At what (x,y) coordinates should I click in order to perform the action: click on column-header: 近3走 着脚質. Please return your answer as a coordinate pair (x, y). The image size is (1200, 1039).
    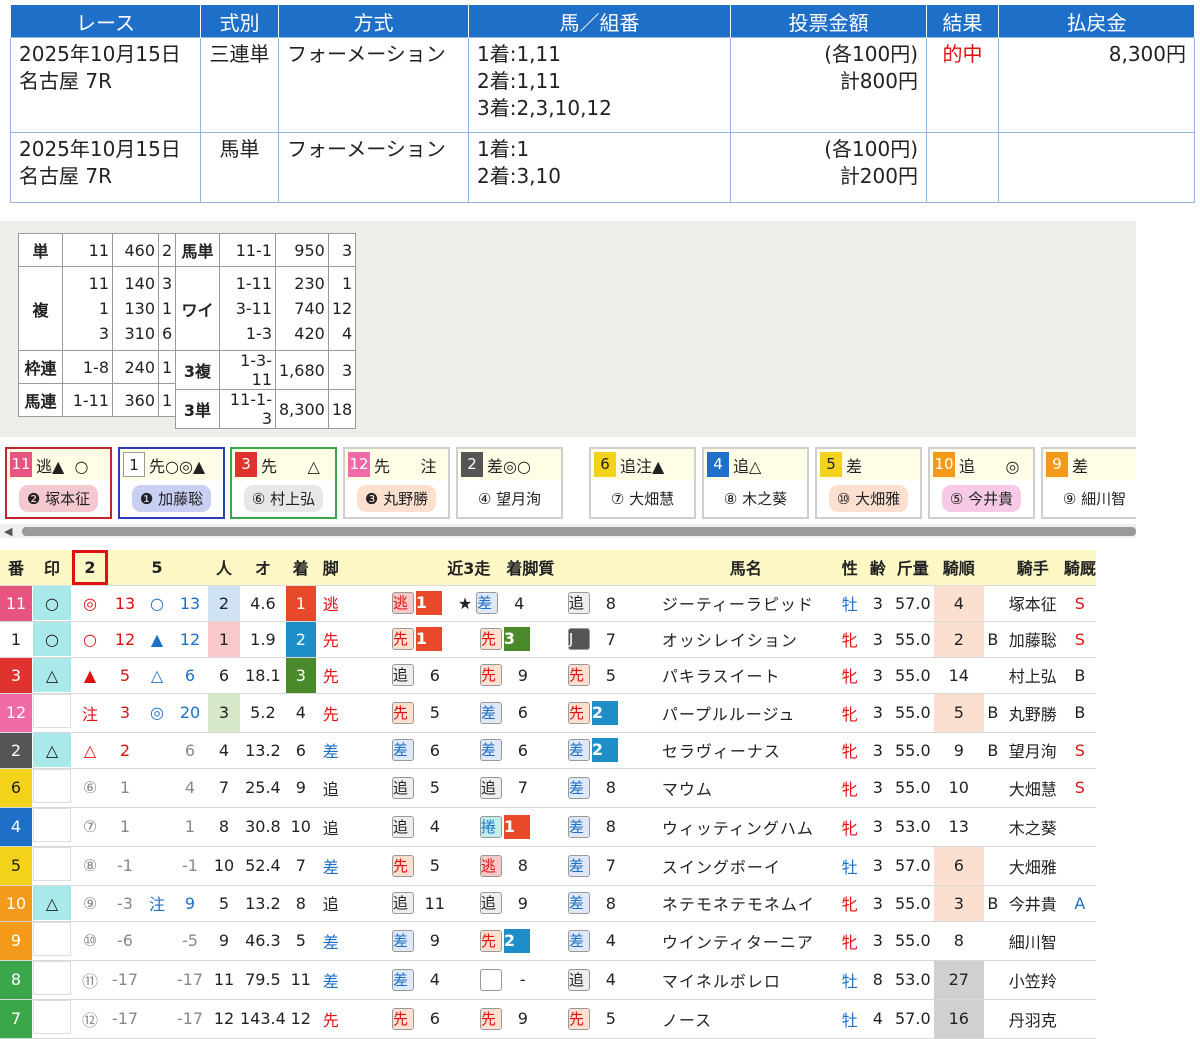
    Looking at the image, I should click on (500, 568).